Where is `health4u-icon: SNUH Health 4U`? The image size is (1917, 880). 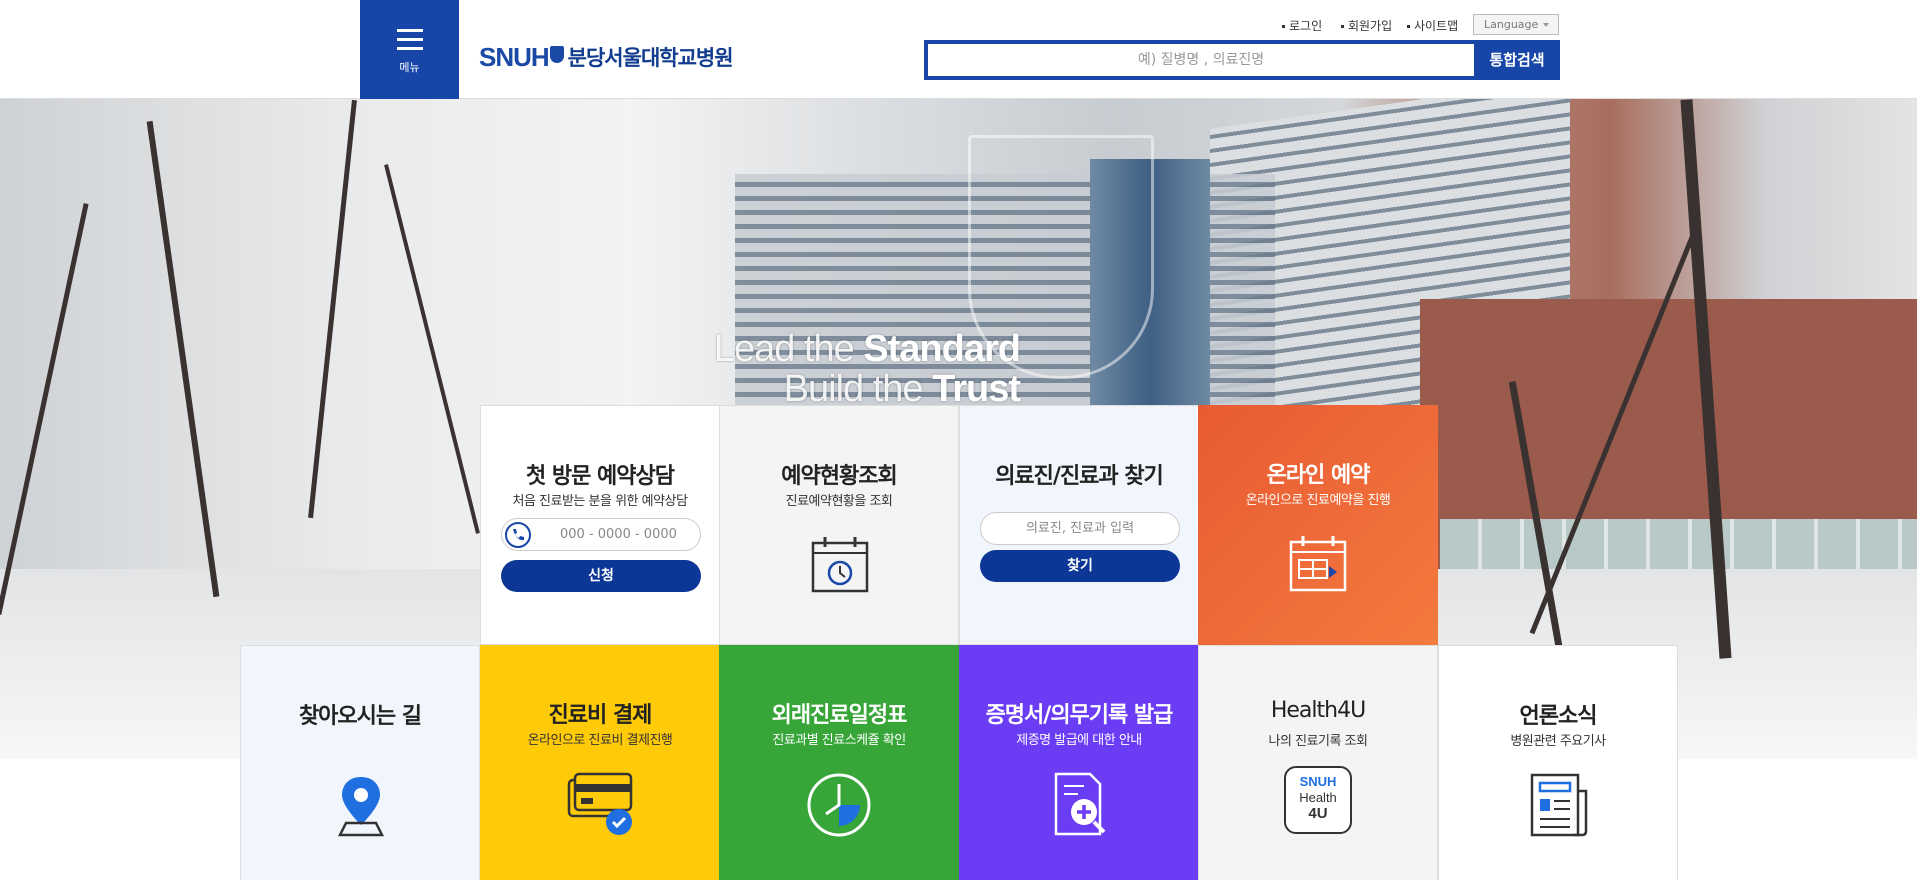
health4u-icon: SNUH Health 4U is located at coordinates (1318, 800).